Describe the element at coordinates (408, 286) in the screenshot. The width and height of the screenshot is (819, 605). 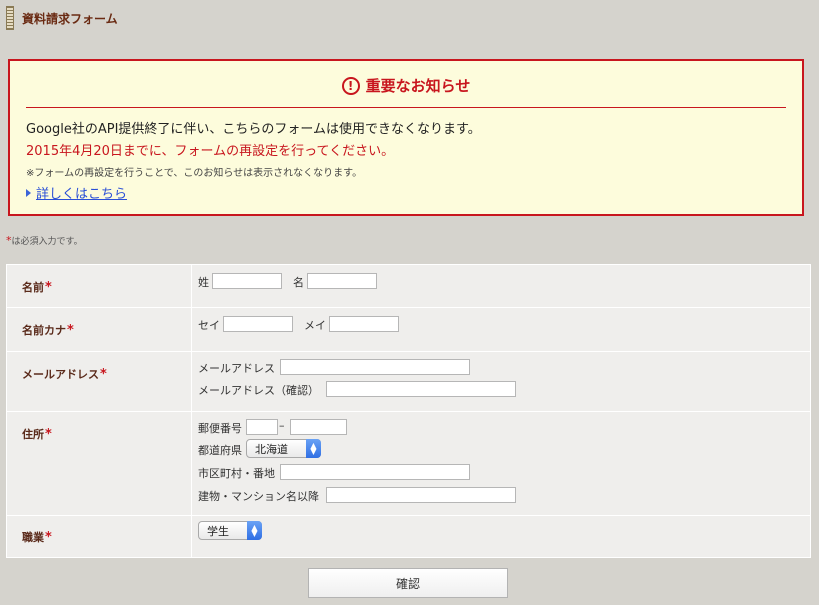
I see `form-row-name: 名前* 姓 名` at that location.